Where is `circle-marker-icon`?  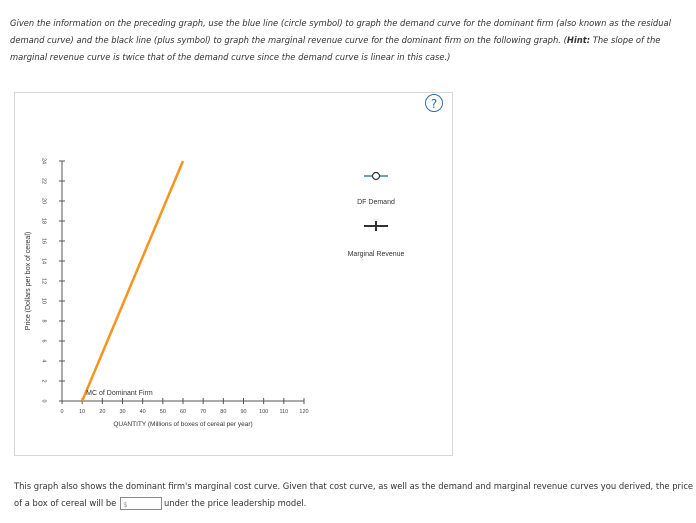 circle-marker-icon is located at coordinates (376, 176).